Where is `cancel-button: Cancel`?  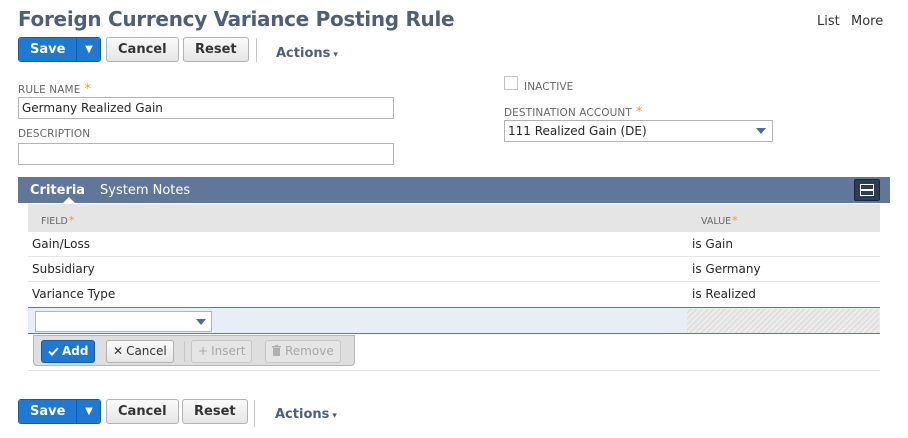 cancel-button: Cancel is located at coordinates (142, 49).